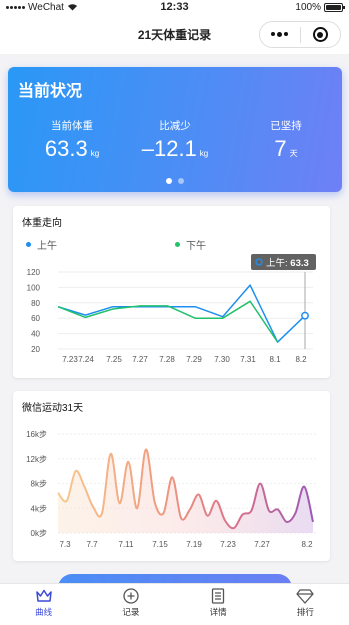 The width and height of the screenshot is (349, 625). I want to click on x-tick-label: 7.24, so click(86, 359).